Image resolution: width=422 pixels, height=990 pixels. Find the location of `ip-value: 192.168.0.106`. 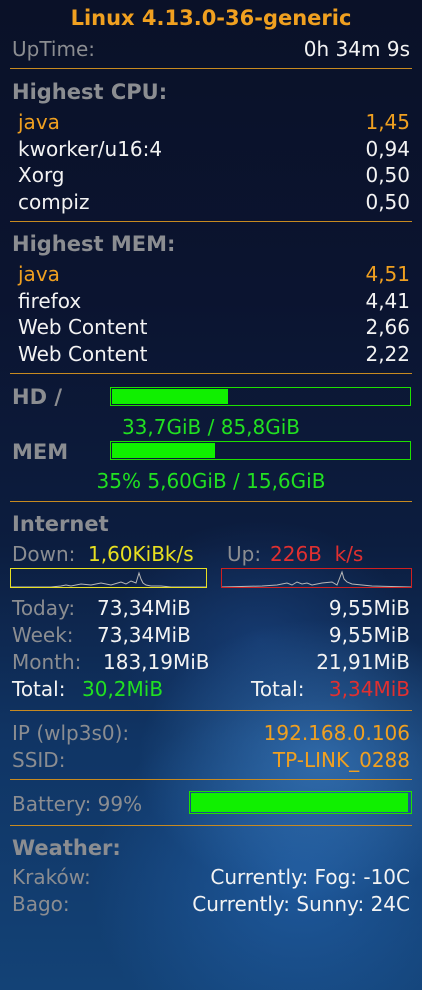

ip-value: 192.168.0.106 is located at coordinates (336, 733).